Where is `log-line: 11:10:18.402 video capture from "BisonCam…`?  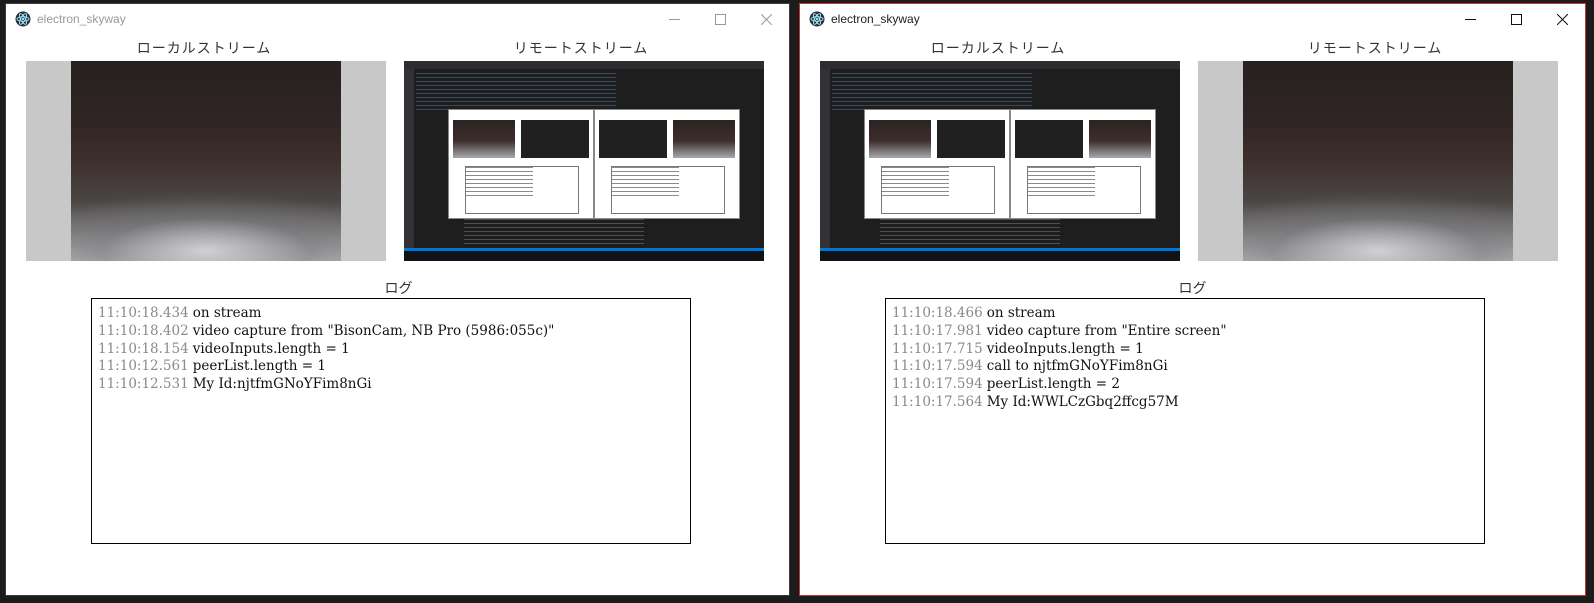
log-line: 11:10:18.402 video capture from "BisonCam… is located at coordinates (326, 330).